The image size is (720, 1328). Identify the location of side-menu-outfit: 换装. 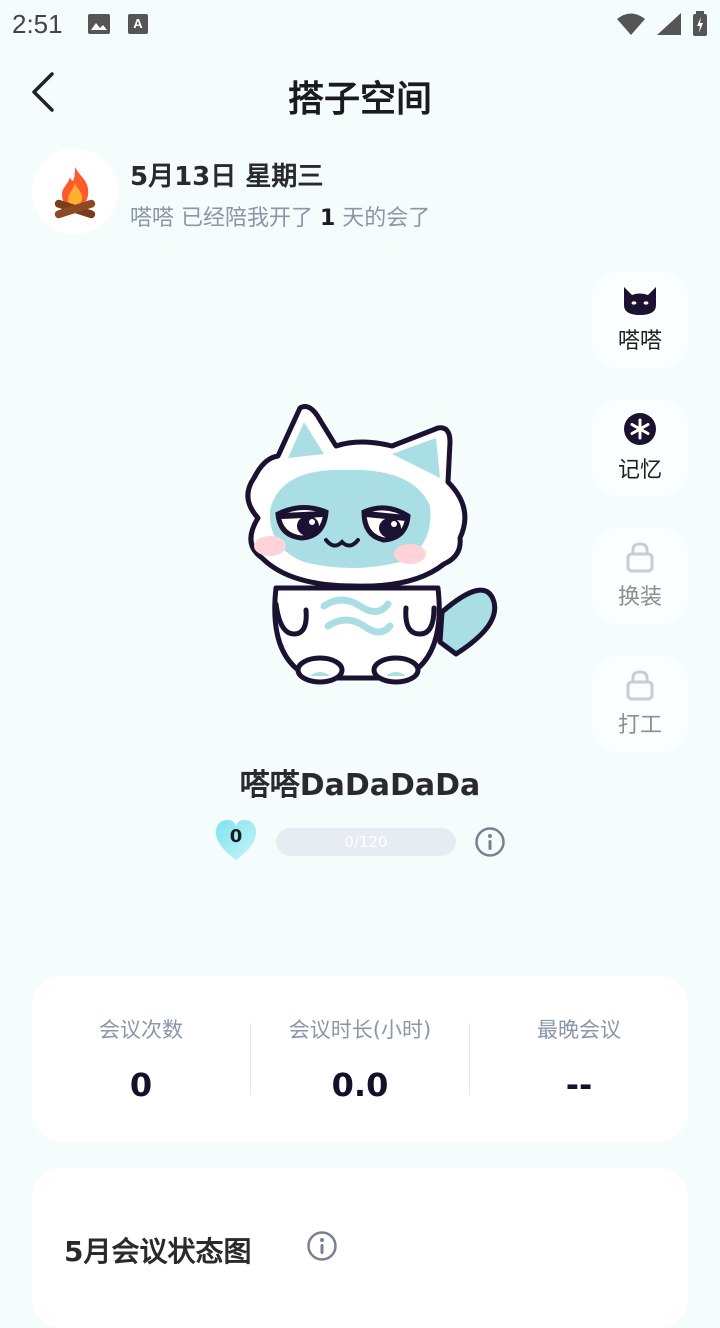
(640, 576).